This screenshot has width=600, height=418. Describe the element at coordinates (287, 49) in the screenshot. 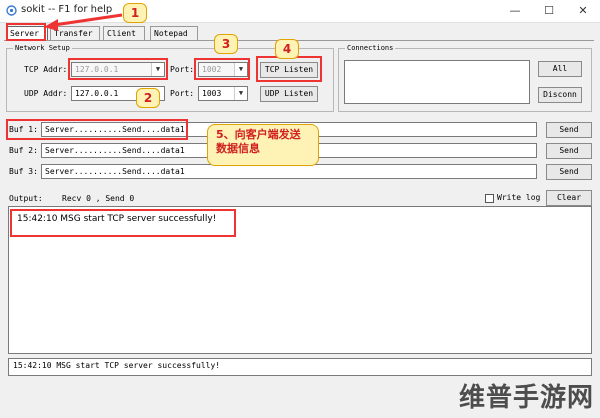

I see `step-4-badge: 4` at that location.